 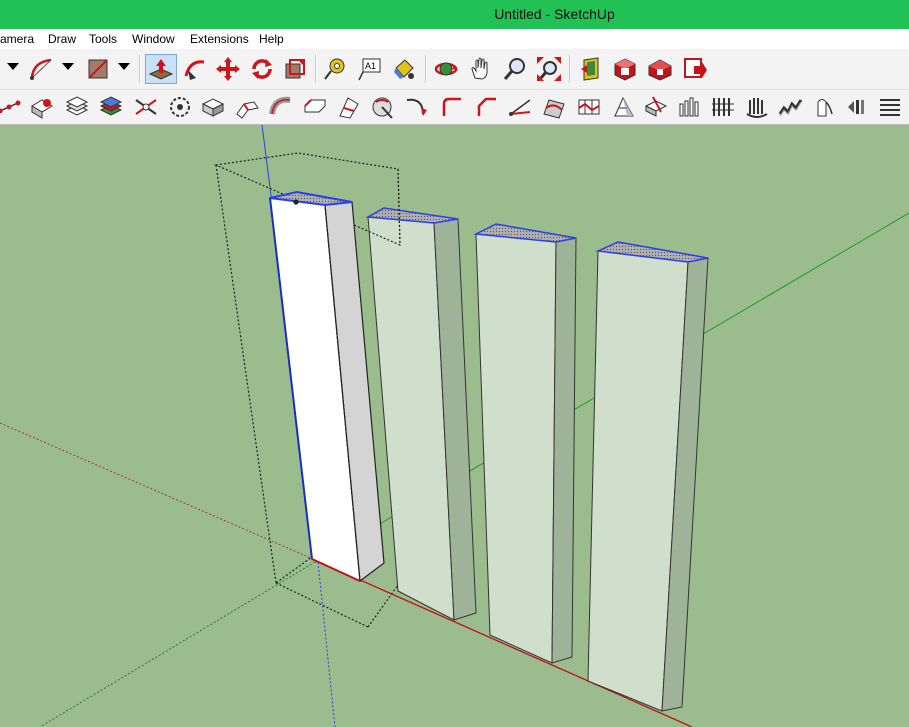 I want to click on dotted-line-icon, so click(x=10, y=107).